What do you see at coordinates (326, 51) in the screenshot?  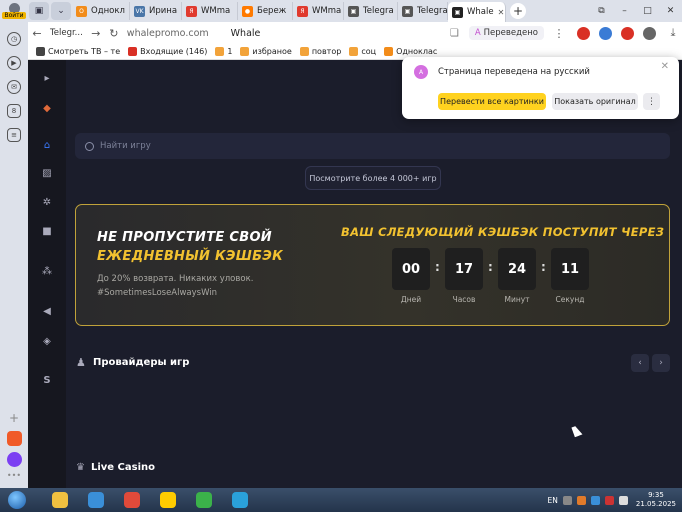 I see `bookmark-label: повтор` at bounding box center [326, 51].